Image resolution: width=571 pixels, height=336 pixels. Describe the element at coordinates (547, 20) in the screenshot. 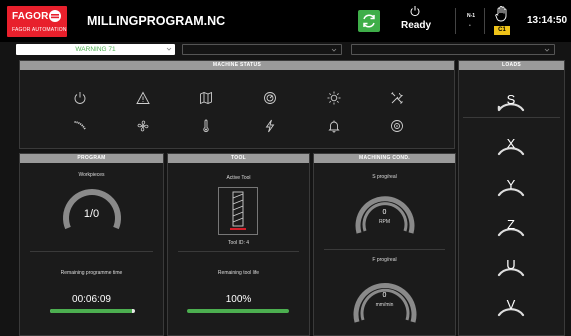

I see `clock: 13:14:50` at that location.